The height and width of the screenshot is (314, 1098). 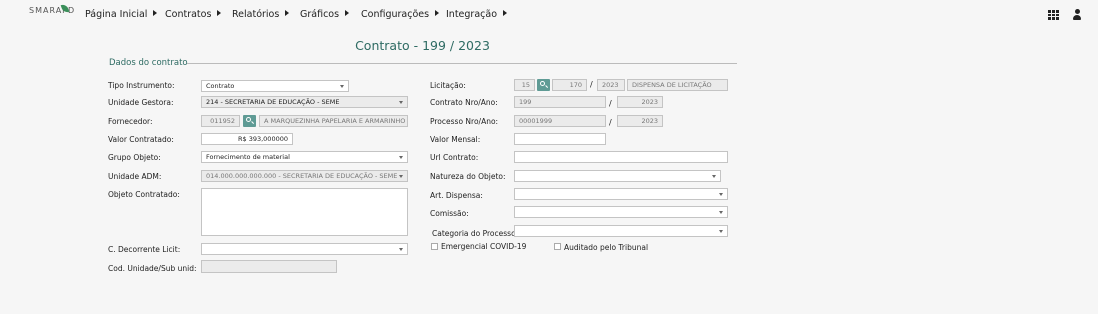 I want to click on url-contrato-label: Url Contrato:, so click(x=454, y=157).